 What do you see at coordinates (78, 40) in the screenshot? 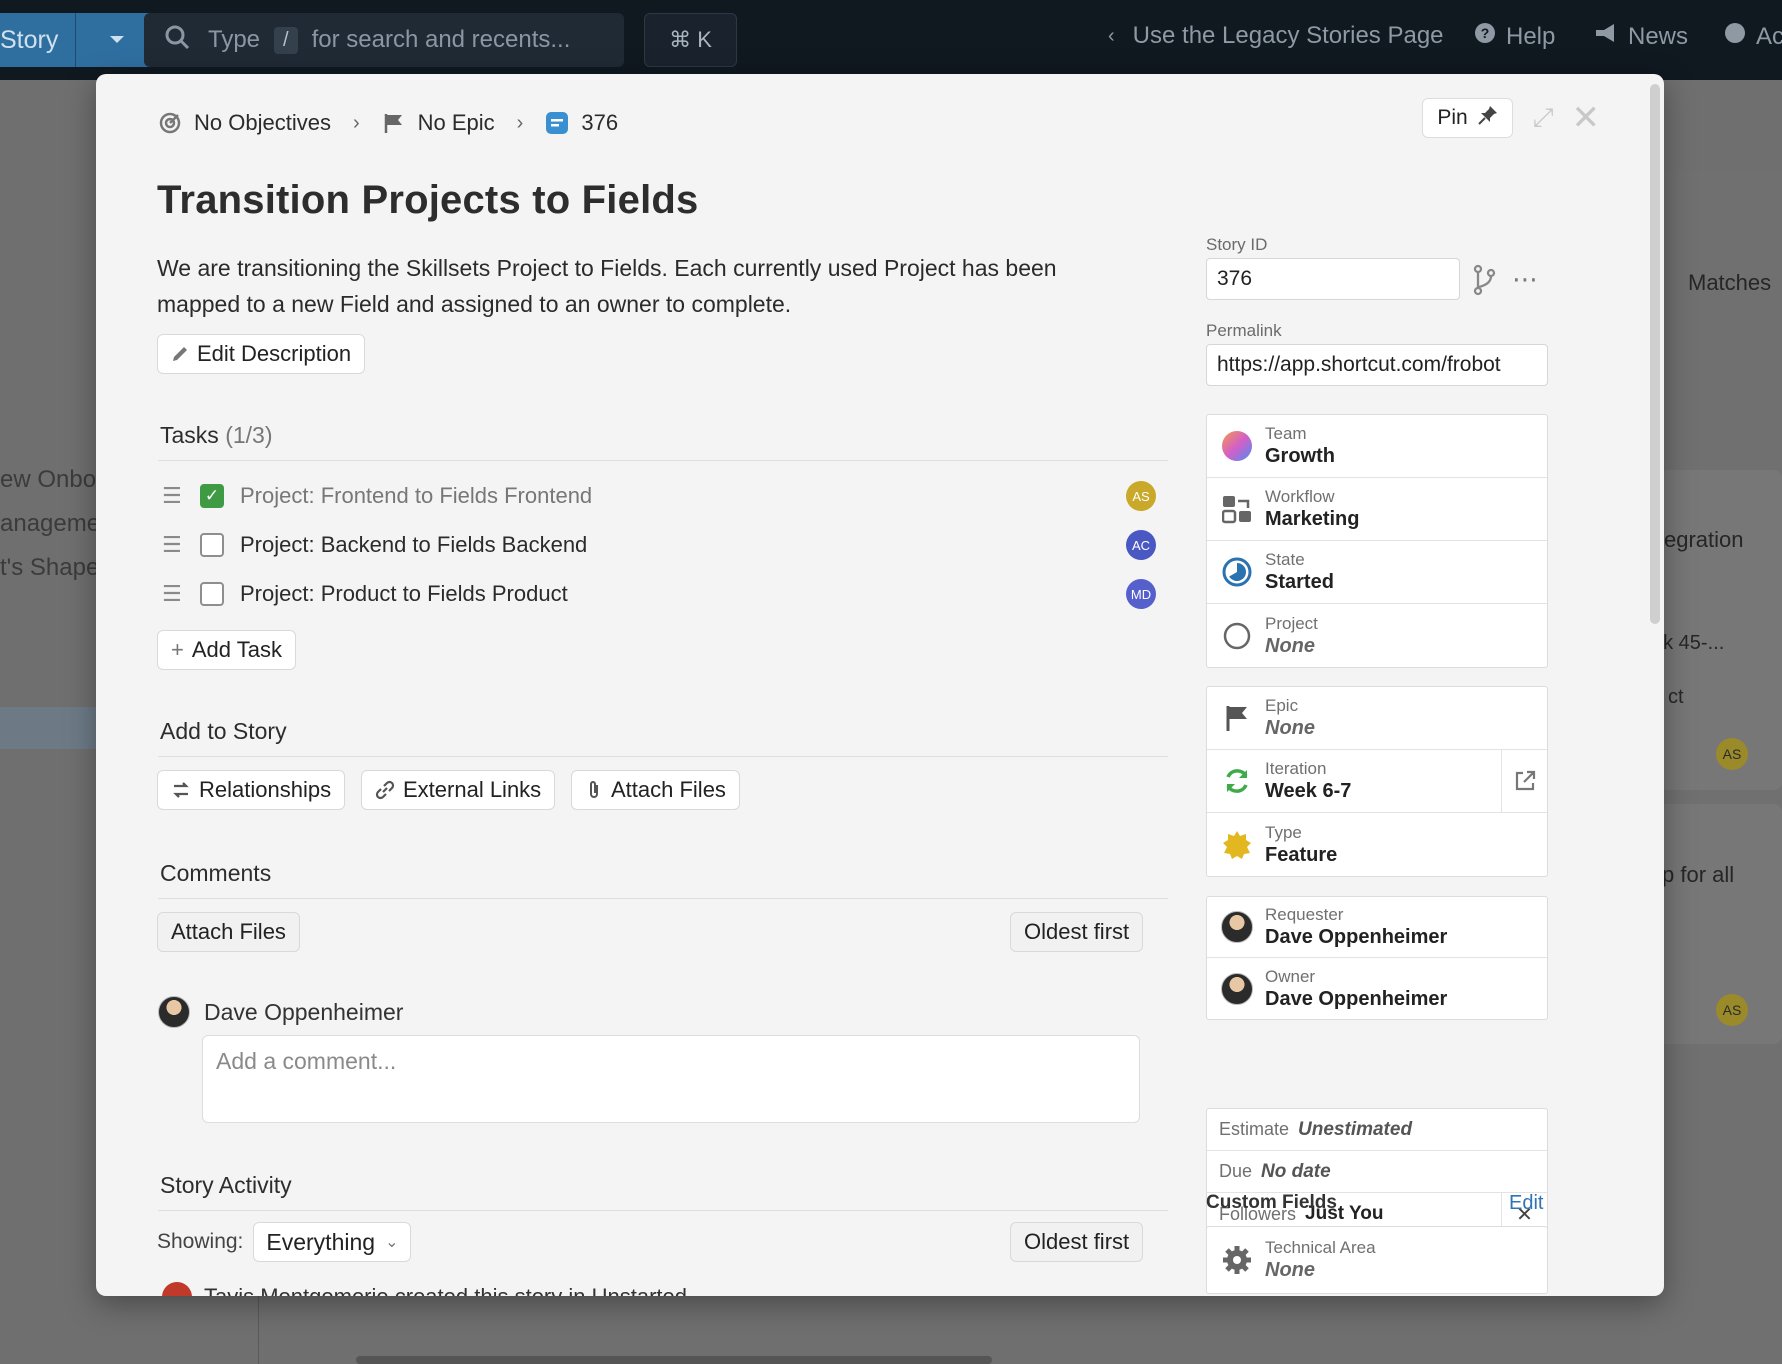
I see `create-story-button: Story` at bounding box center [78, 40].